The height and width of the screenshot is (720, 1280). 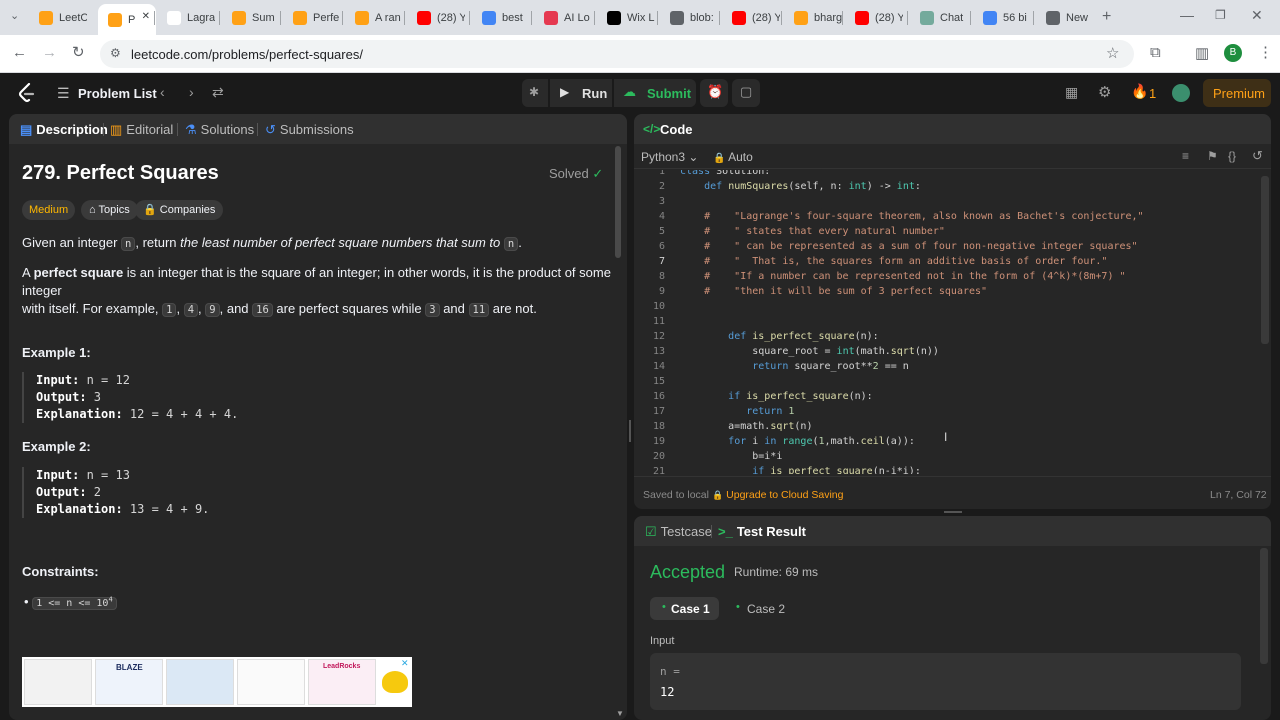 I want to click on panel-splitter-horizontal, so click(x=953, y=512).